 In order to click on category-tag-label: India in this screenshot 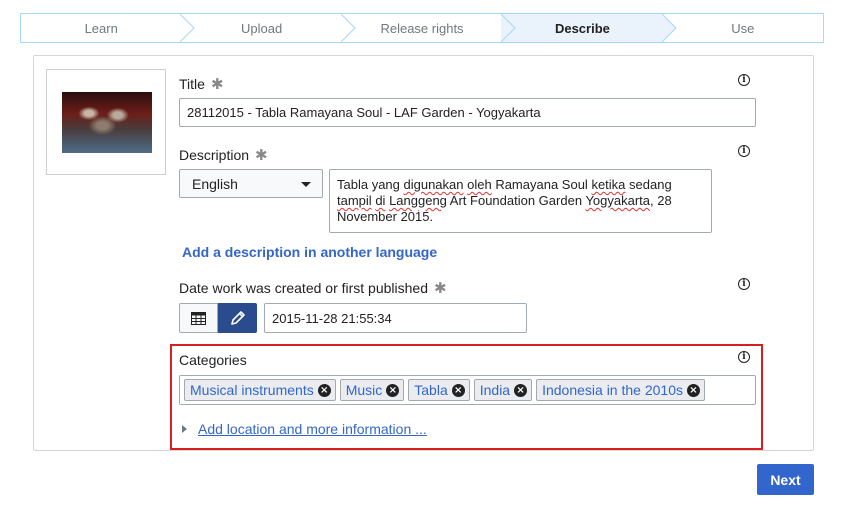, I will do `click(495, 390)`.